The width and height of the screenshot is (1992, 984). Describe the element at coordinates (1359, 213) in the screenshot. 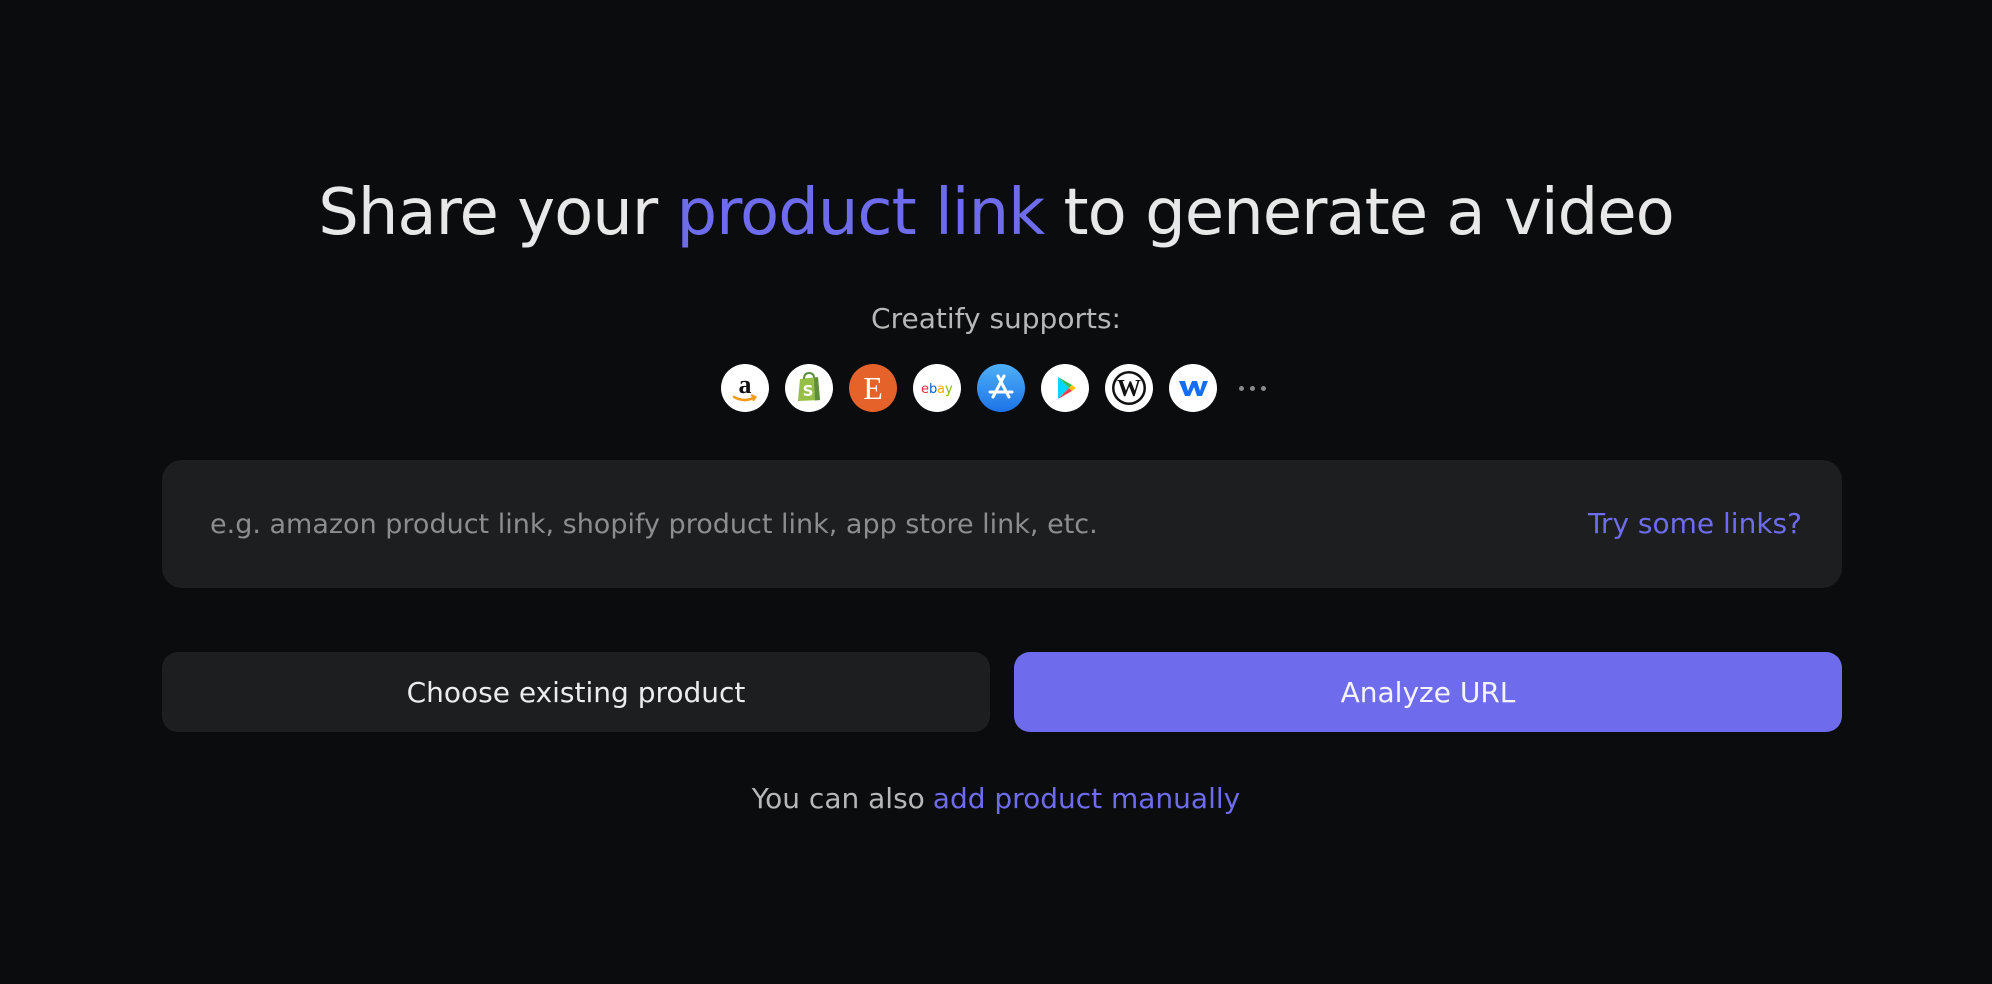

I see `title-text-end: to generate a video` at that location.